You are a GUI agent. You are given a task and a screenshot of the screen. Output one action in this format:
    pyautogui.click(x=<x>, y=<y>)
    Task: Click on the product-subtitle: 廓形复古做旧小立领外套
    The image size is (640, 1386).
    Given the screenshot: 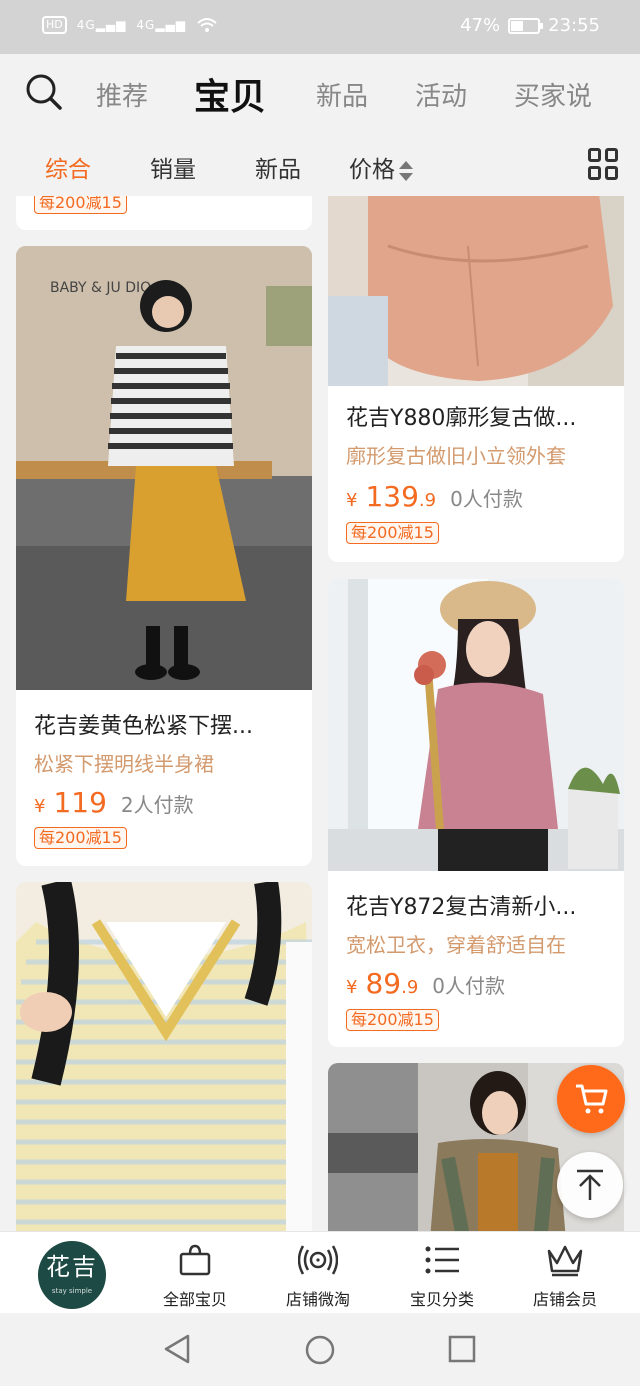 What is the action you would take?
    pyautogui.click(x=456, y=456)
    